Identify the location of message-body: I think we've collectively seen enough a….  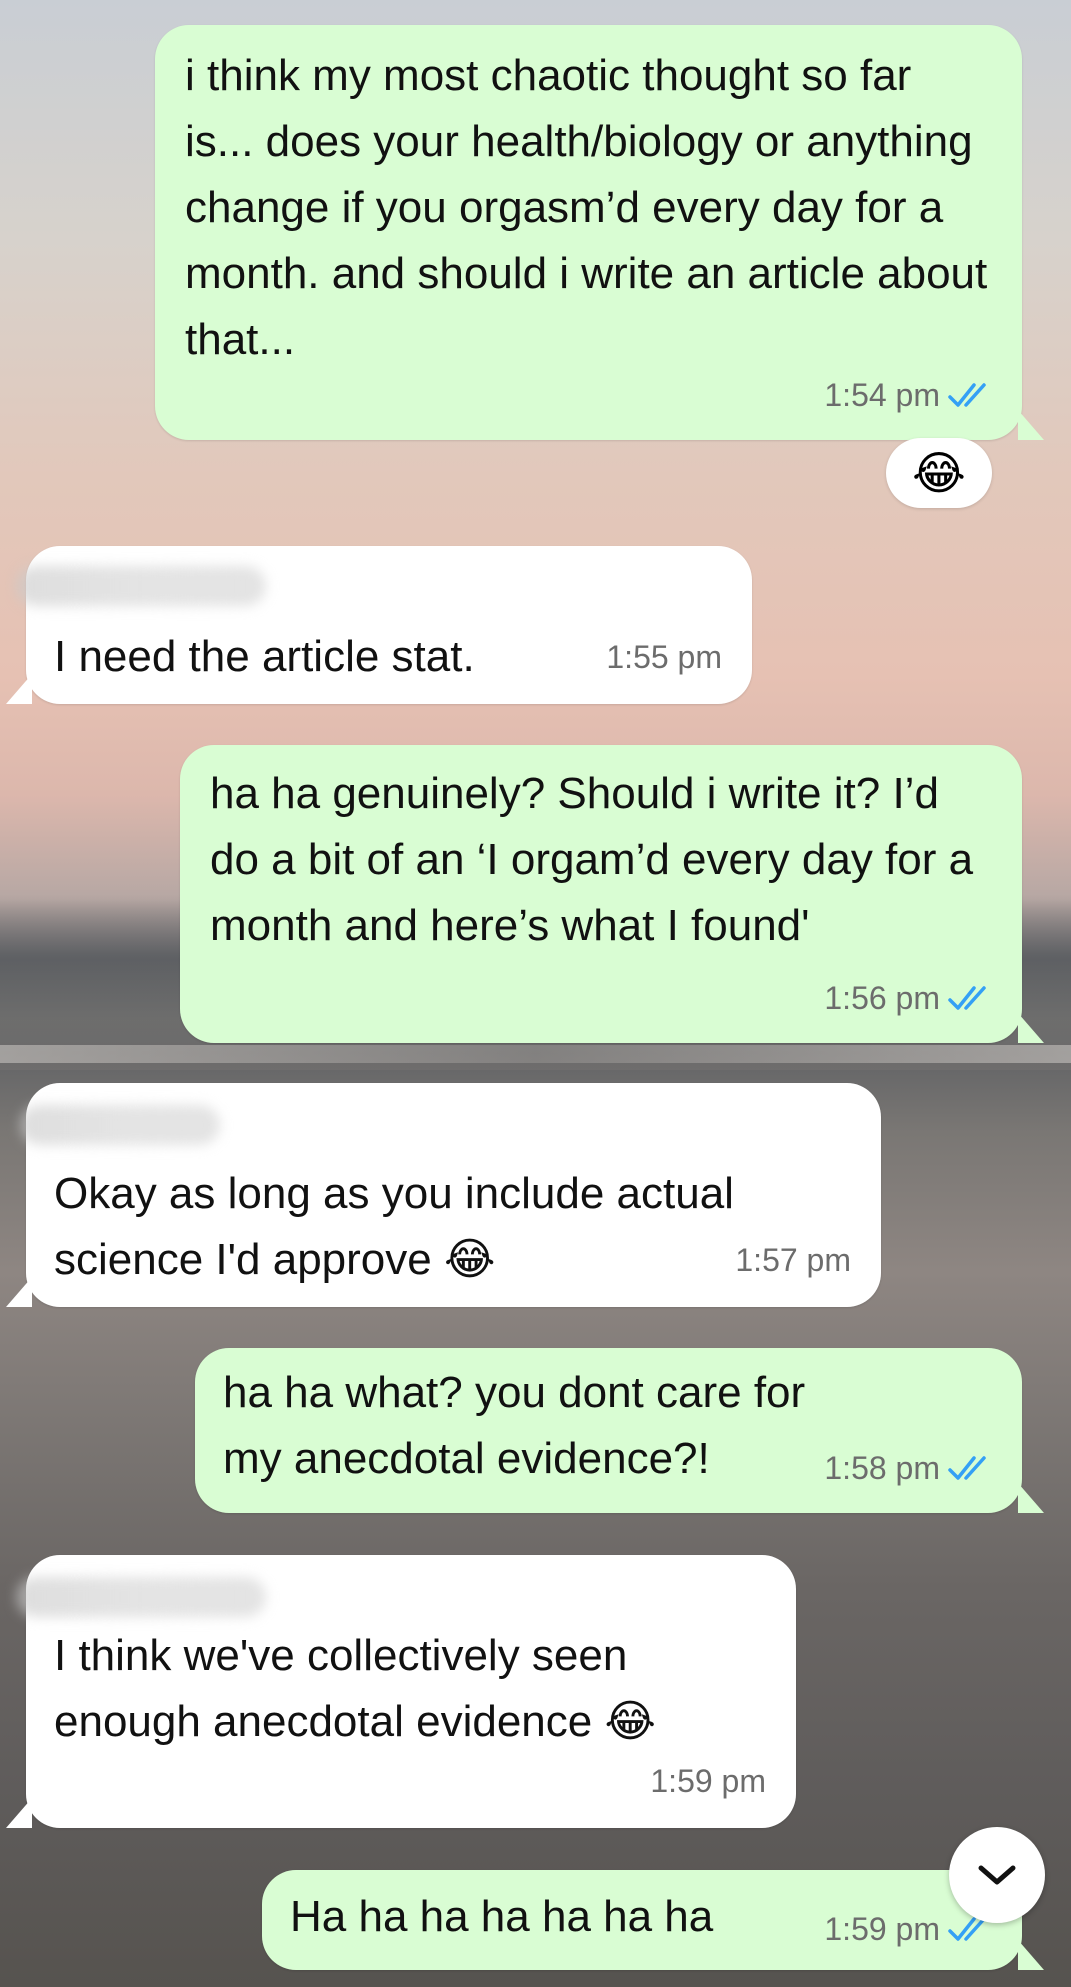
(347, 1688).